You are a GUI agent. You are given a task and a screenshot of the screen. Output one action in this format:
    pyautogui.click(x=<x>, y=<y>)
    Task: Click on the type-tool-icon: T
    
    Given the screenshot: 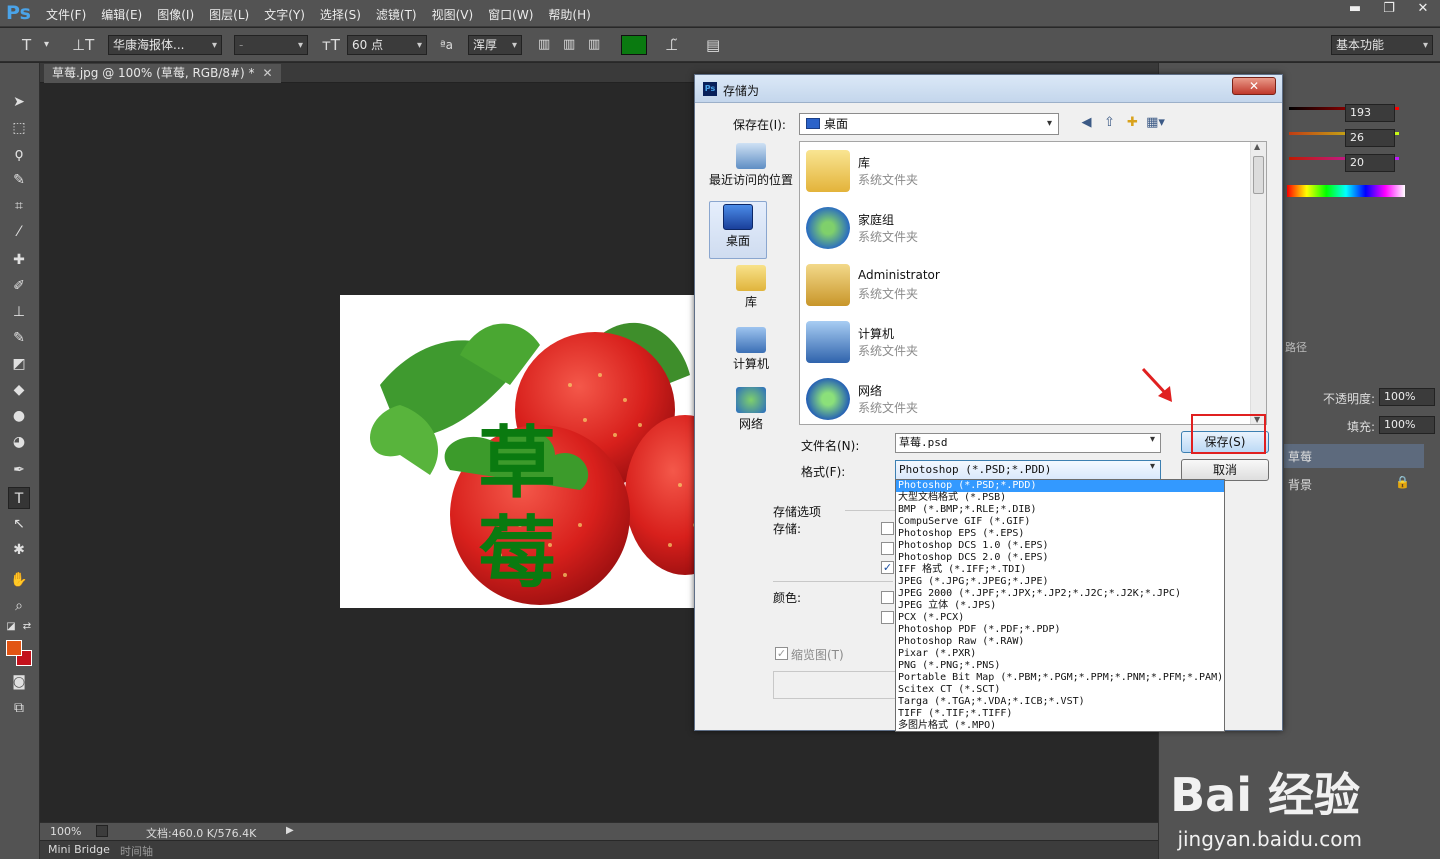 What is the action you would take?
    pyautogui.click(x=26, y=45)
    